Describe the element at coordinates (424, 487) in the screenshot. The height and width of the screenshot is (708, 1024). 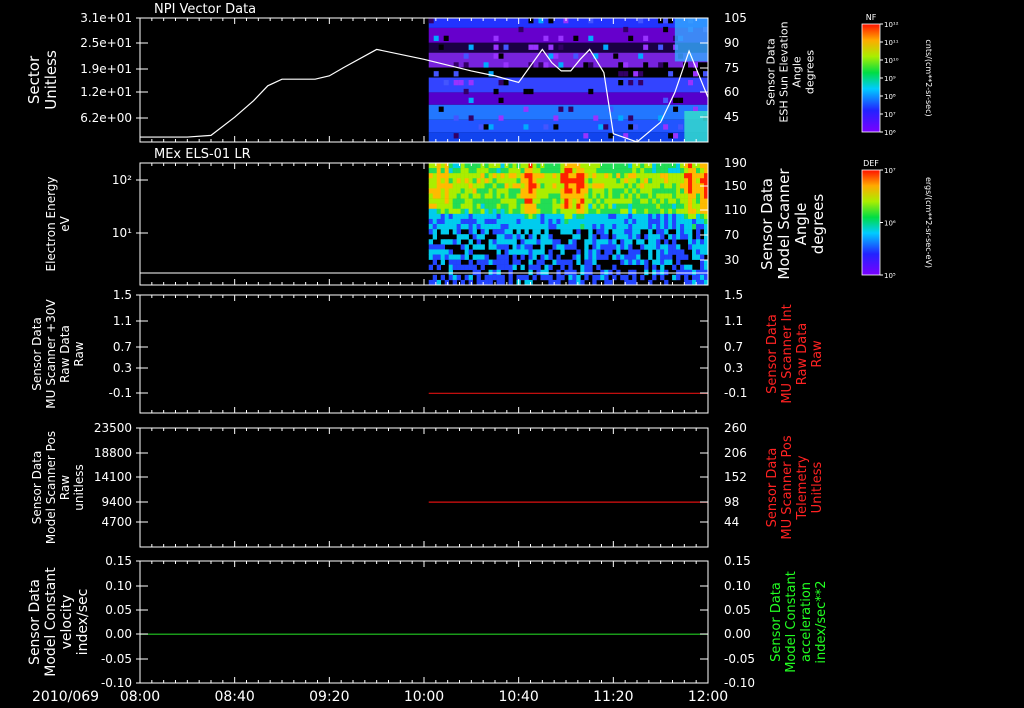
I see `panel-frame` at that location.